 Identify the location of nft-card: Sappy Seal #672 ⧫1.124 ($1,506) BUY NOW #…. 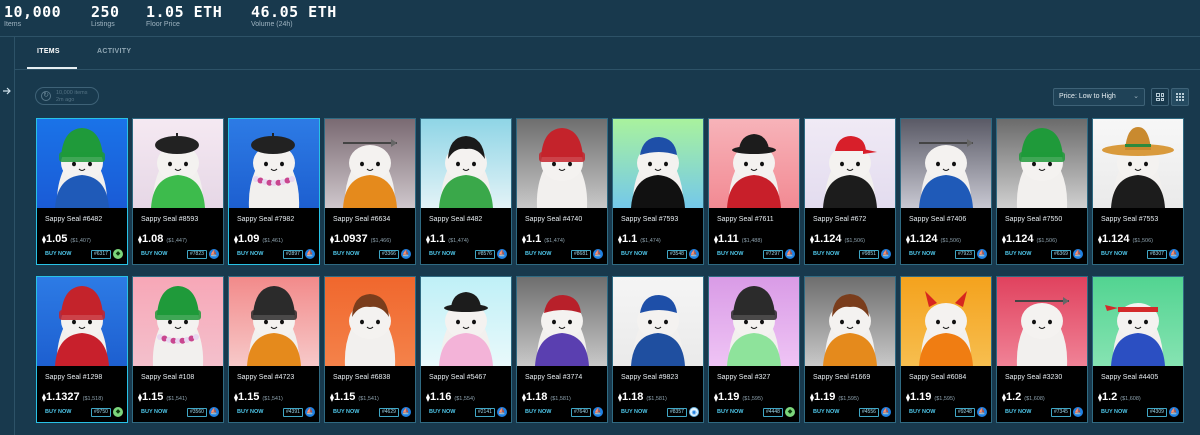
(850, 191).